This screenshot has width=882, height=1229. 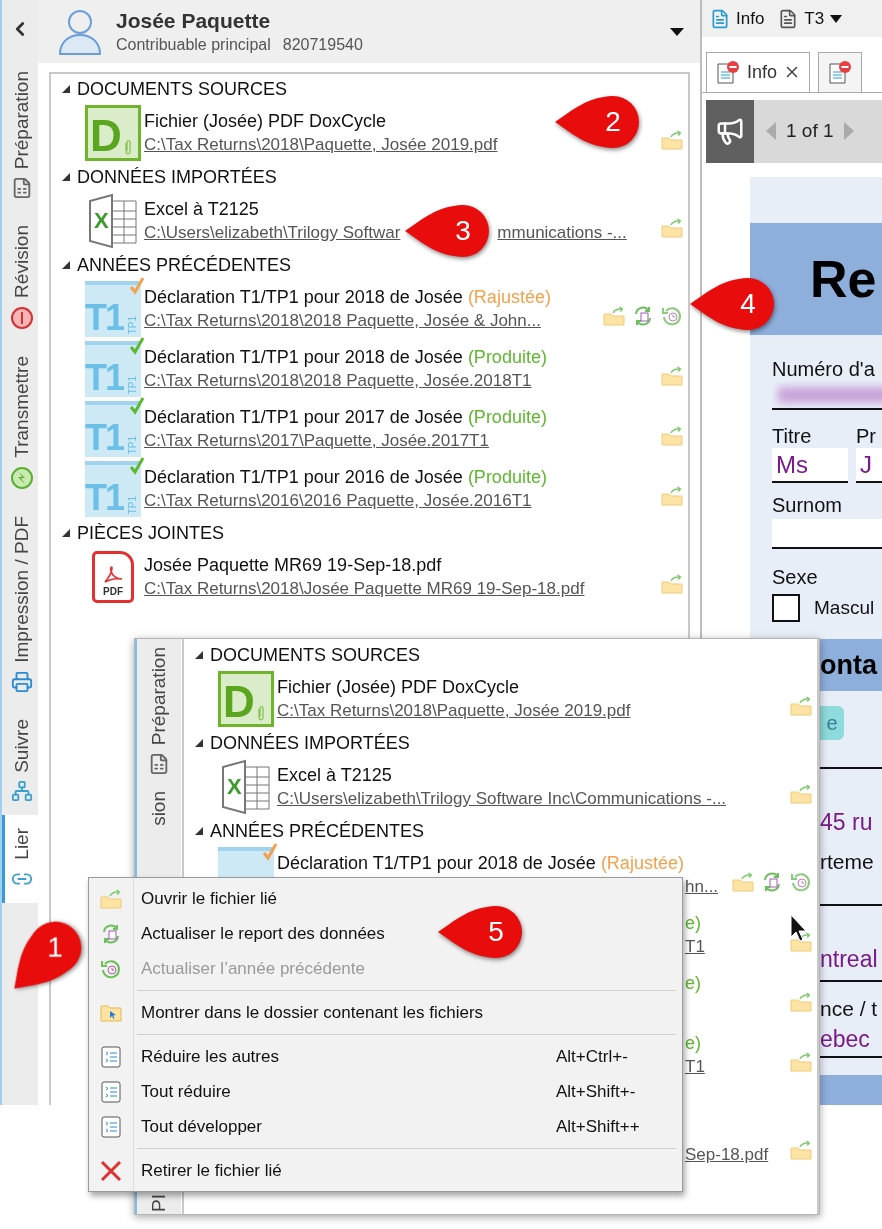 I want to click on side-tab: Révision, so click(x=20, y=278).